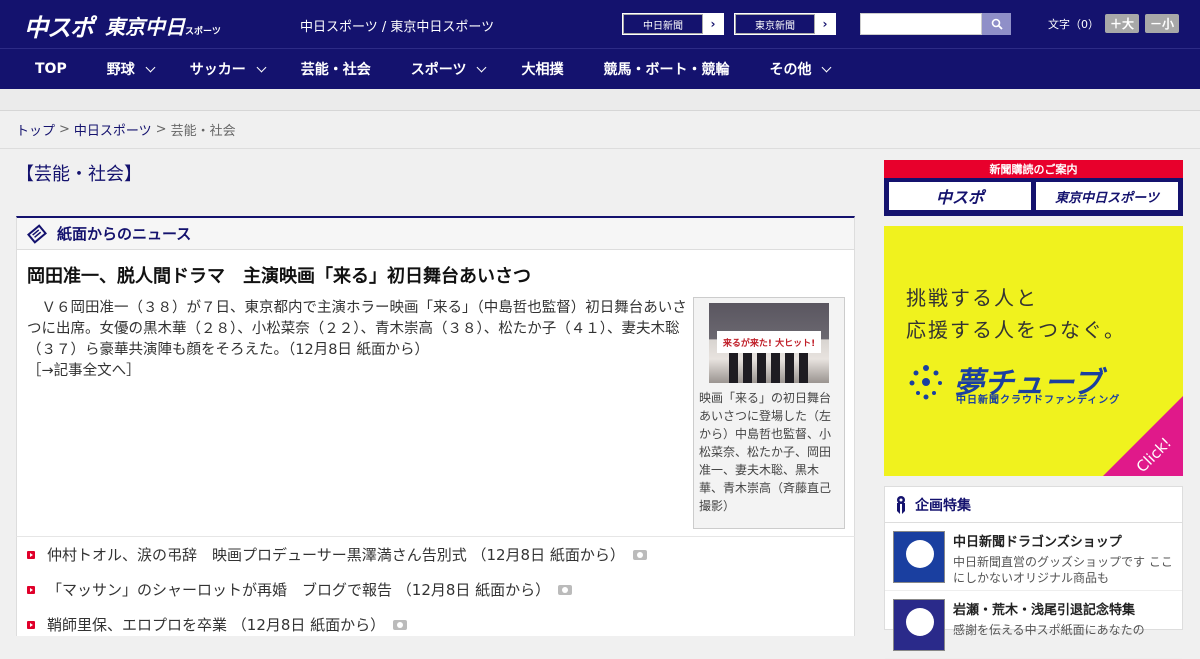 Image resolution: width=1200 pixels, height=659 pixels. I want to click on breadcrumb-top-link: トップ, so click(35, 129).